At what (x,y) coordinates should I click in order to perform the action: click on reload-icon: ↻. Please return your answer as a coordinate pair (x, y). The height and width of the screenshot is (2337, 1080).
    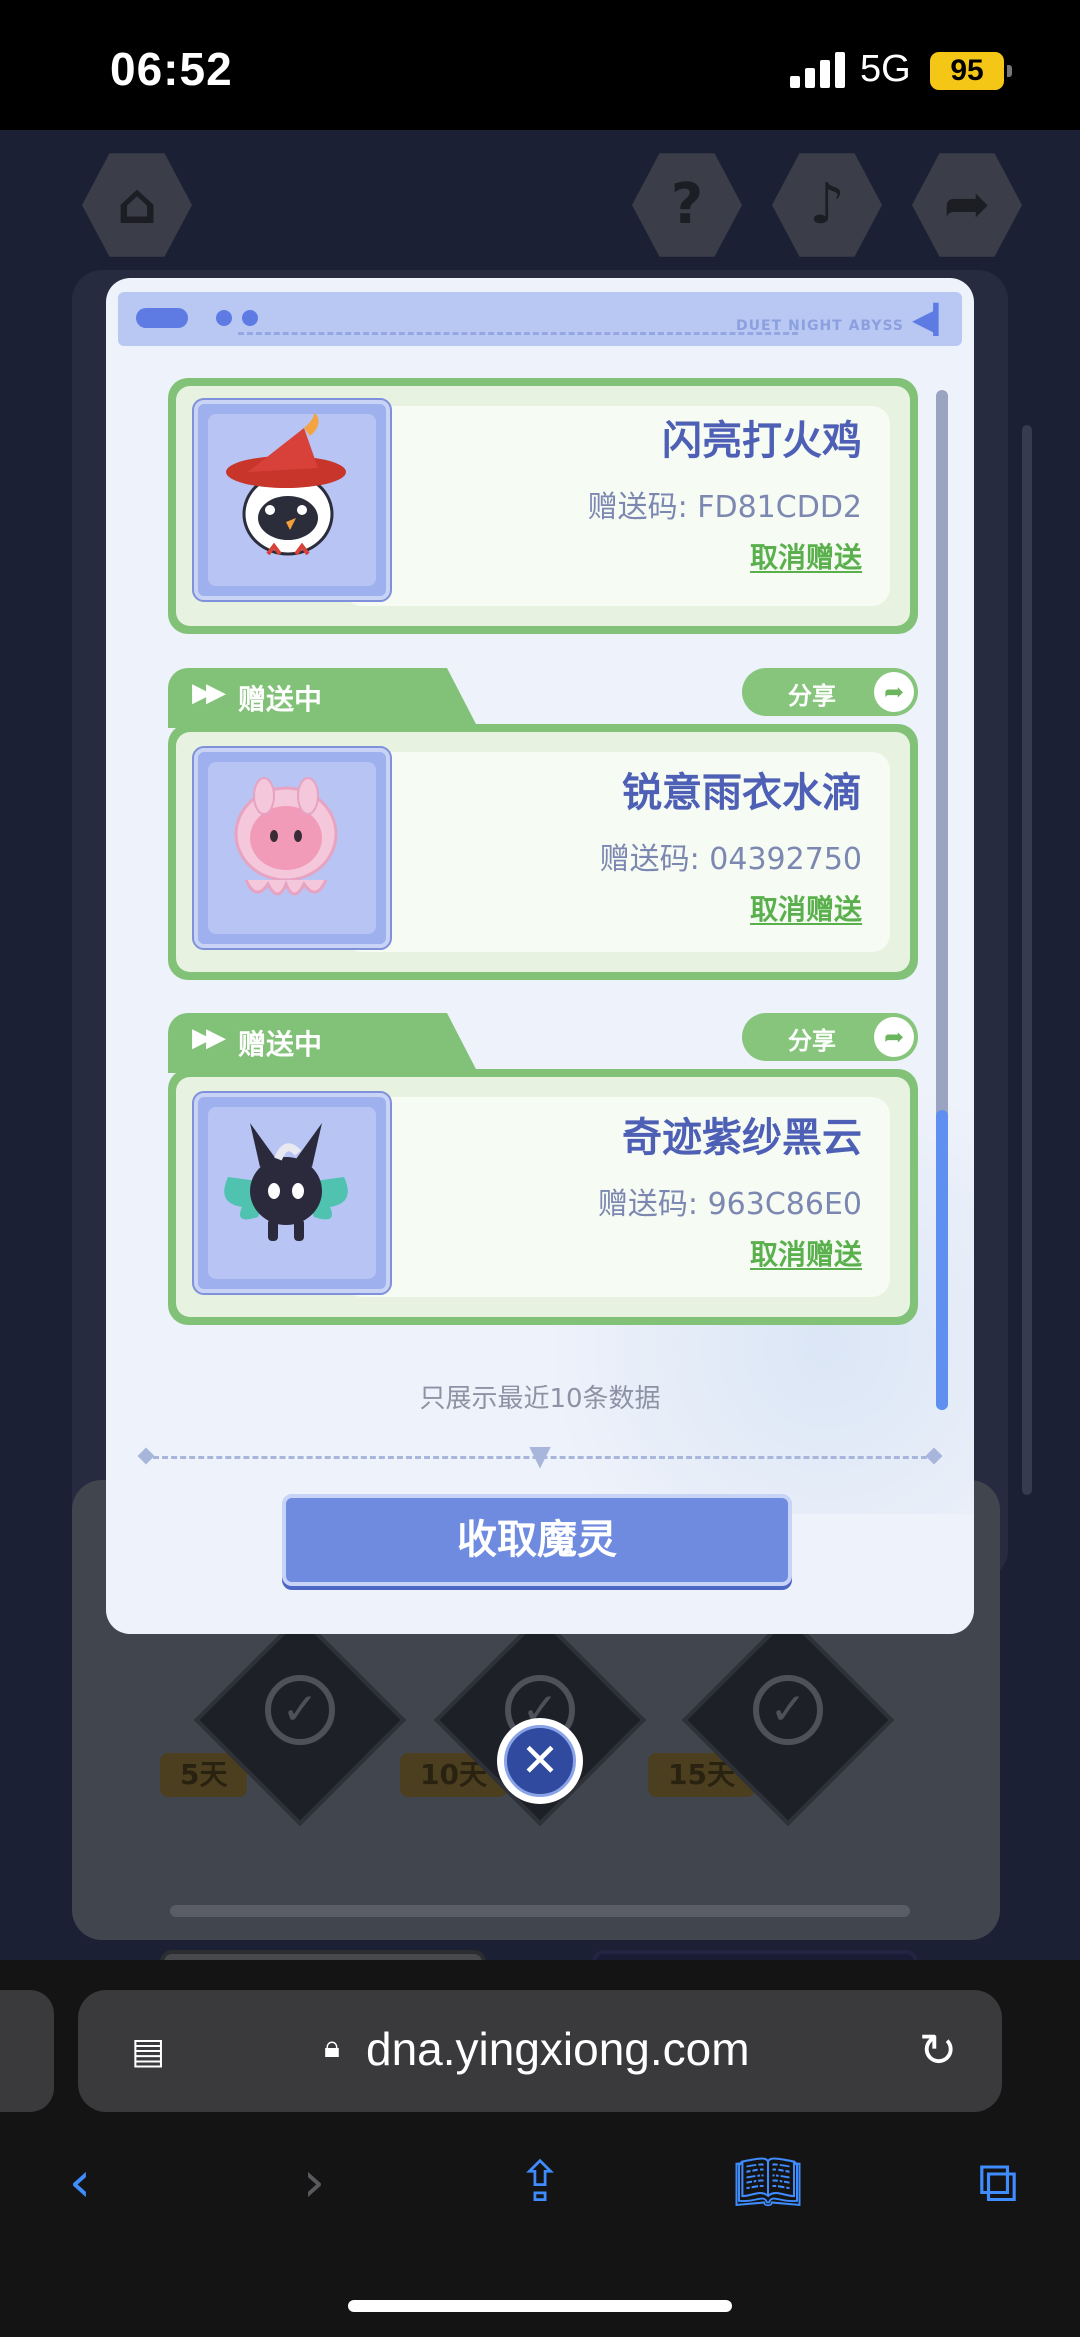
    Looking at the image, I should click on (938, 2050).